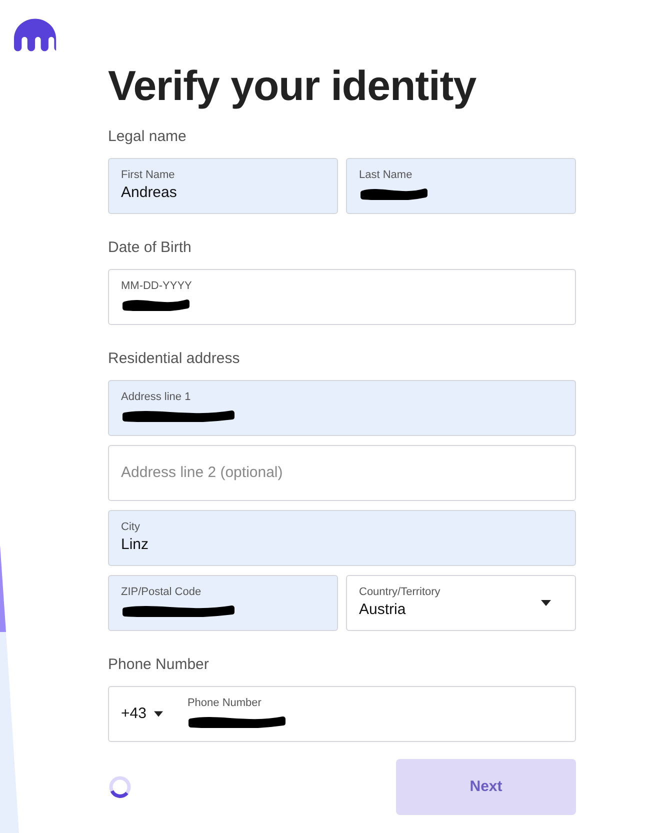  What do you see at coordinates (36, 35) in the screenshot?
I see `logo-icon` at bounding box center [36, 35].